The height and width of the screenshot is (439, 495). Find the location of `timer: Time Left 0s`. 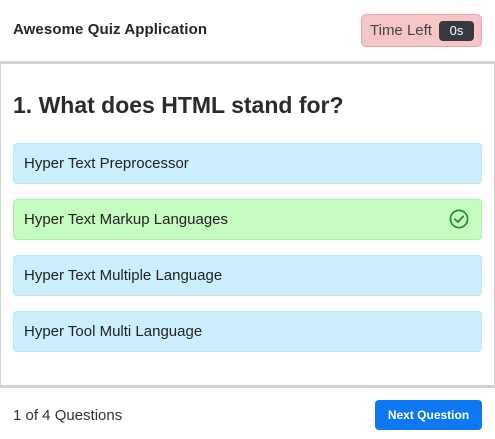

timer: Time Left 0s is located at coordinates (421, 30).